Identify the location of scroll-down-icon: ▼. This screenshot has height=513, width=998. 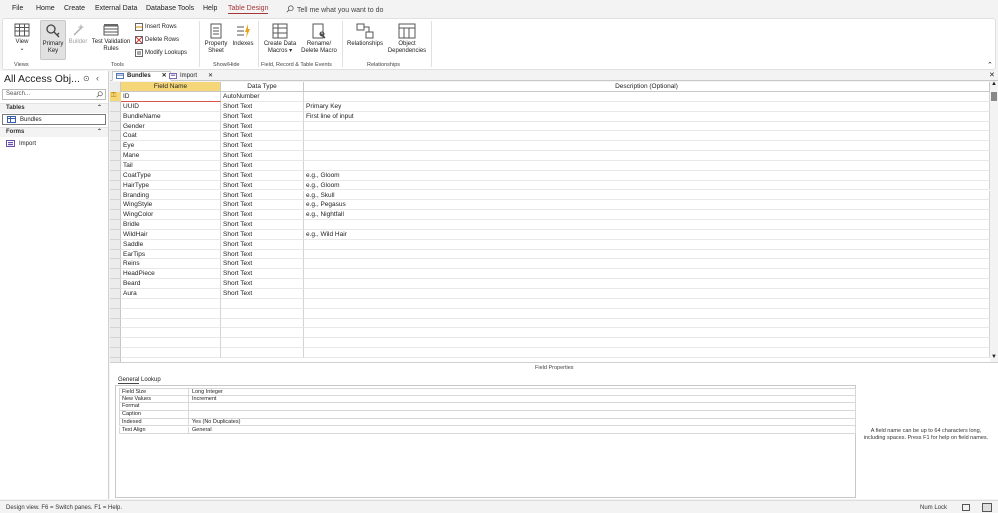
(994, 357).